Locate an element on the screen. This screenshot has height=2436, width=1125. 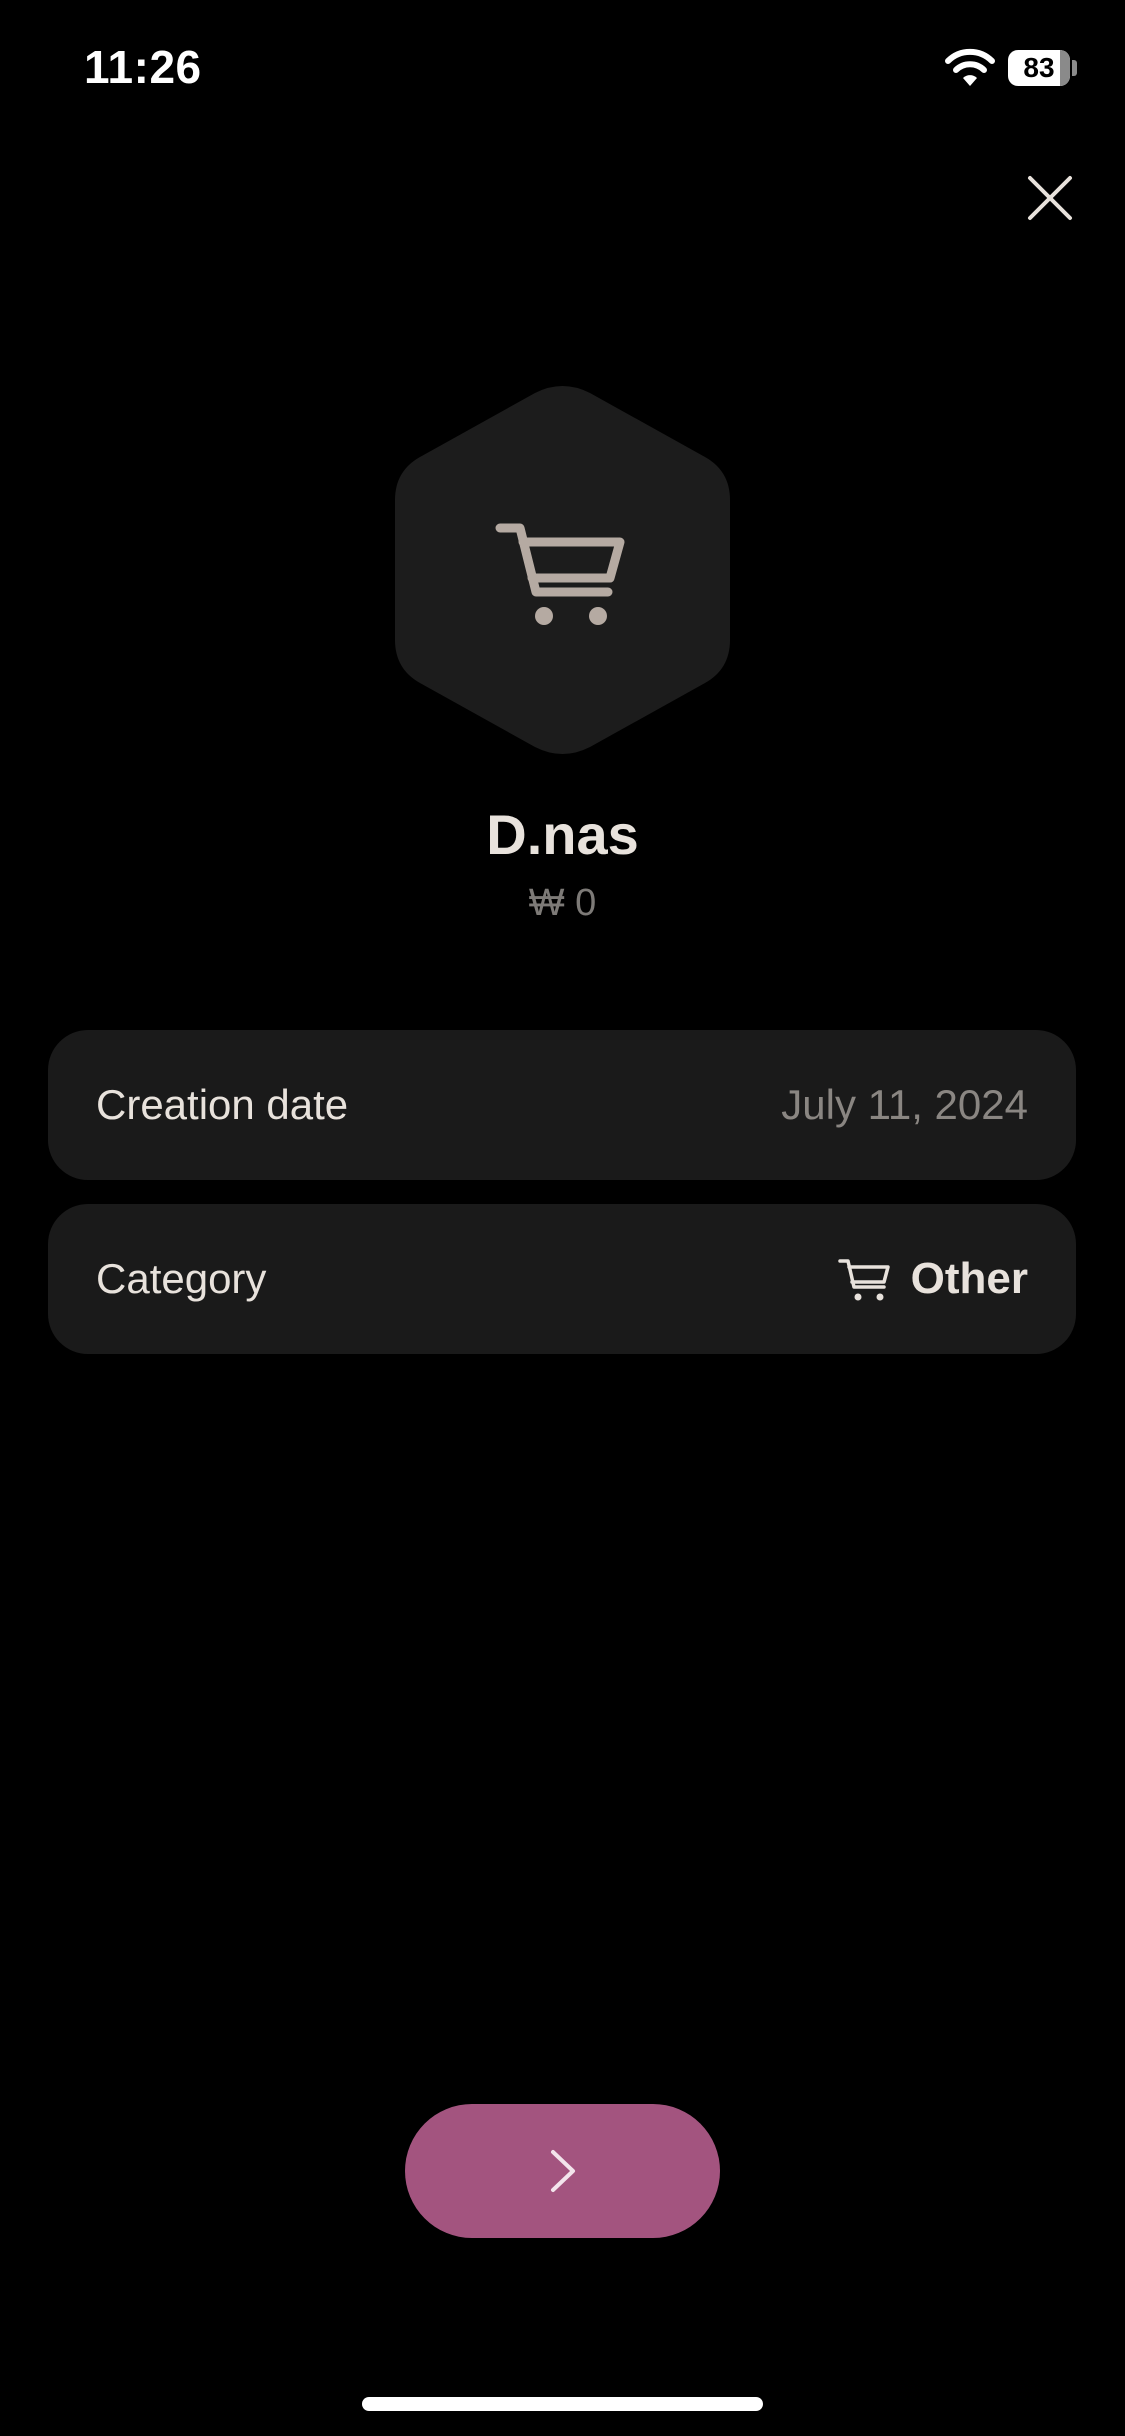
battery-icon: 83 is located at coordinates (1039, 68).